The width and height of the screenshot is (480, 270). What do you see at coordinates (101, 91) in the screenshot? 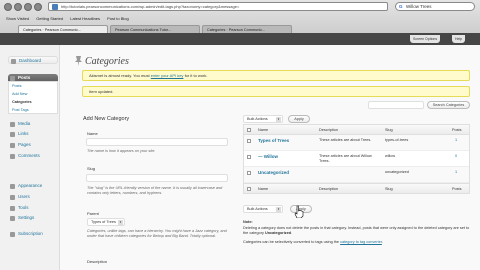
I see `updated-notice-text: Item updated.` at bounding box center [101, 91].